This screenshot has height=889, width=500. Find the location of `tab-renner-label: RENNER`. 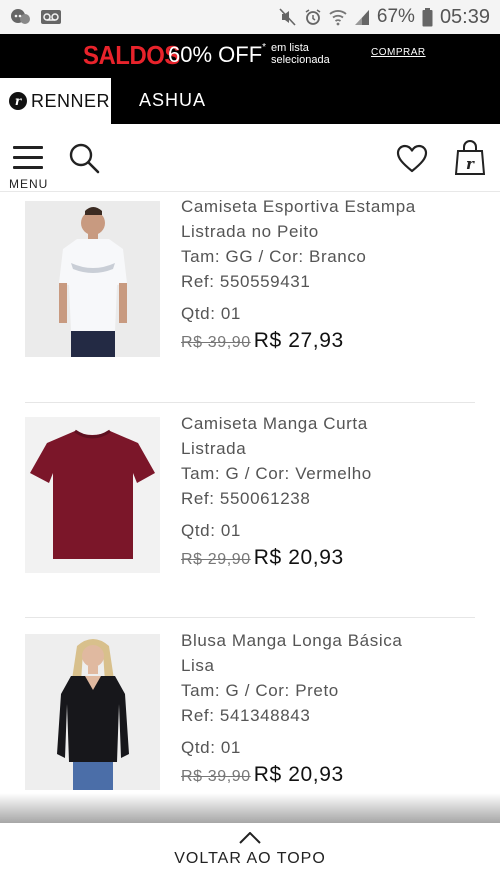

tab-renner-label: RENNER is located at coordinates (71, 100).